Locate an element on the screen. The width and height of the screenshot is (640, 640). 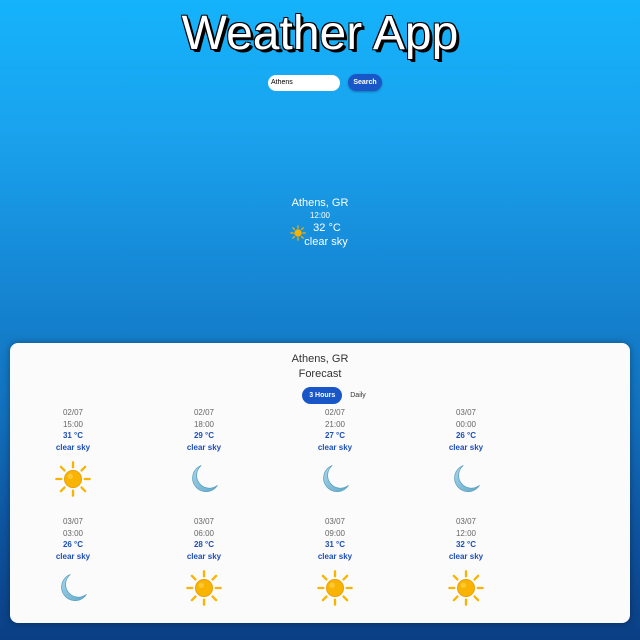
forecast-temp: 32 °C is located at coordinates (466, 544).